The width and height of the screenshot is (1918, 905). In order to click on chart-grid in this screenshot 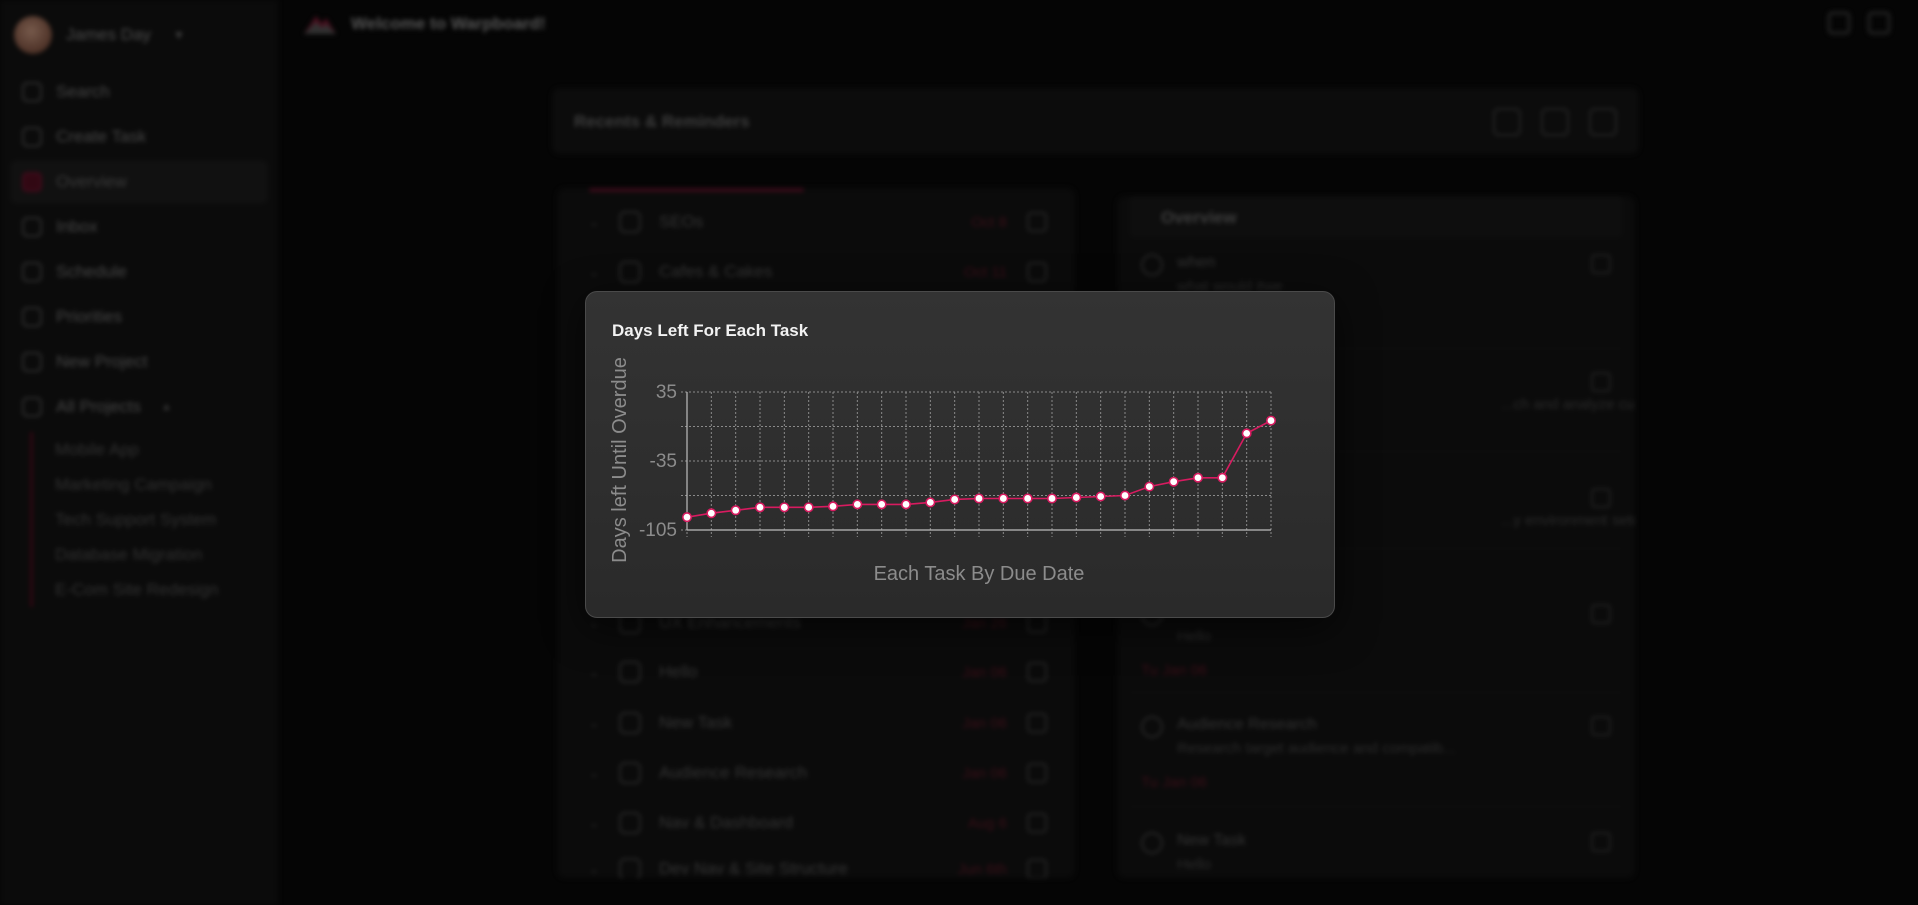, I will do `click(976, 464)`.